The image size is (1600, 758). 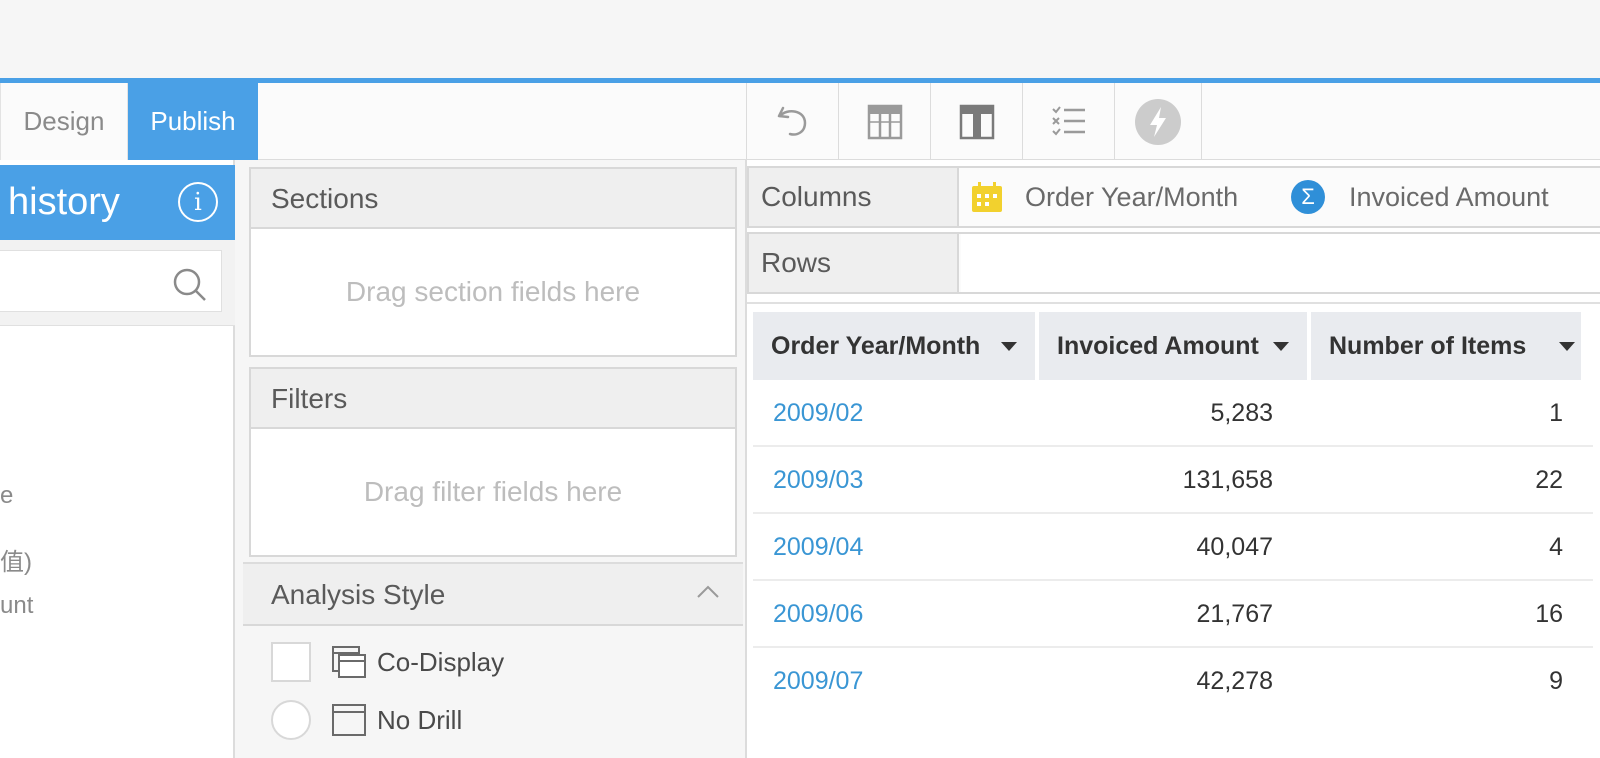 I want to click on table-layout-button, so click(x=976, y=121).